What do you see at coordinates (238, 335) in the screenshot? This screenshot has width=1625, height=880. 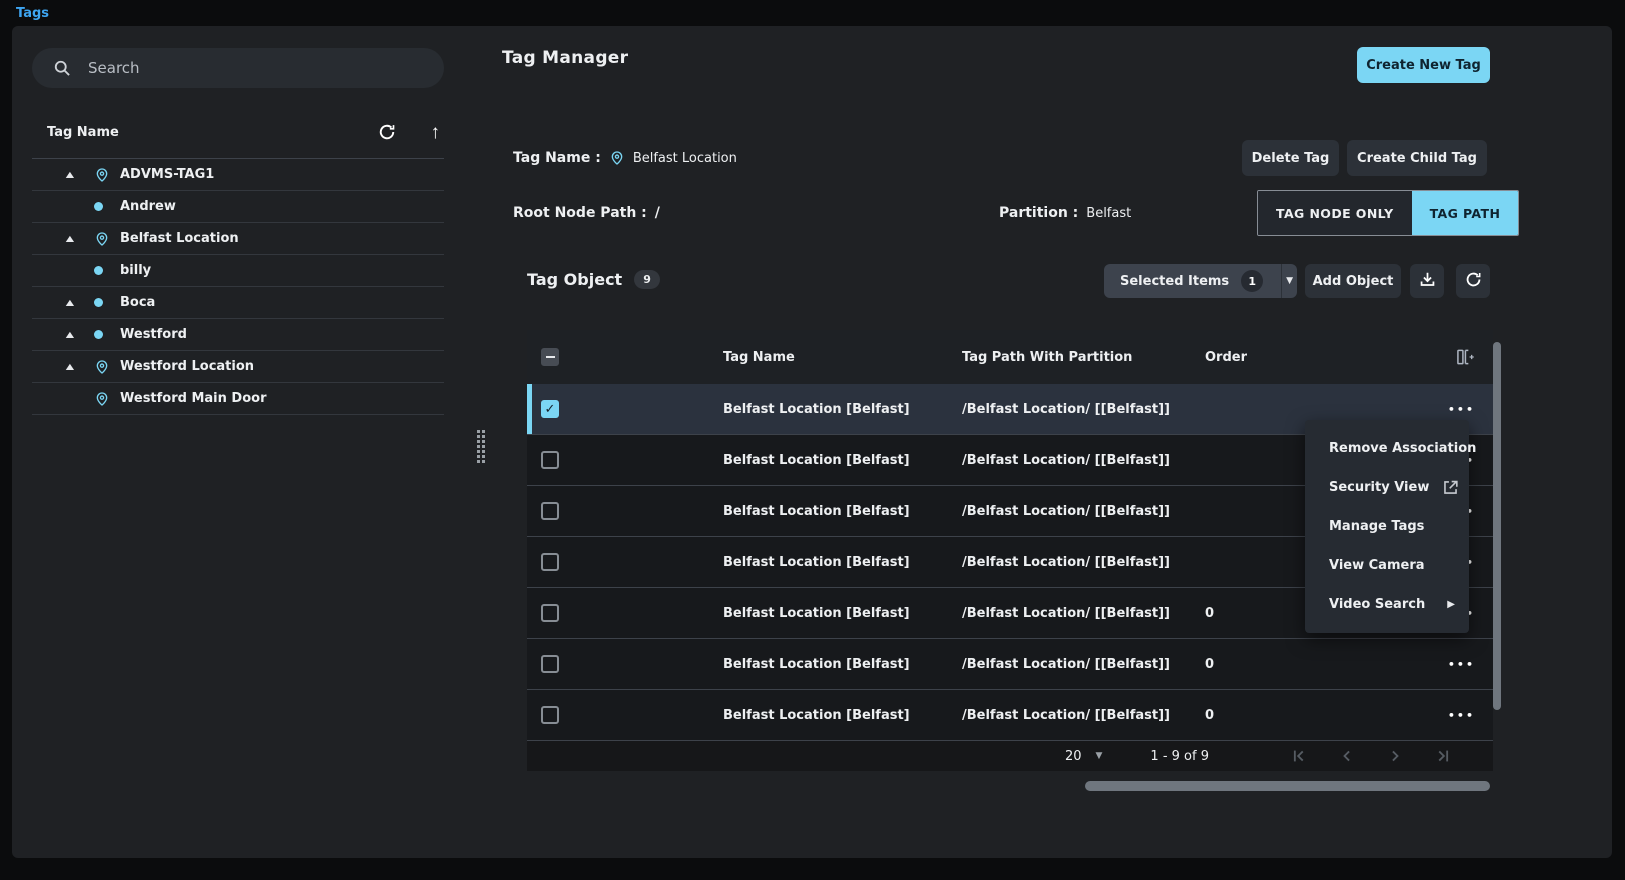 I see `tree-item: ▲ Westford` at bounding box center [238, 335].